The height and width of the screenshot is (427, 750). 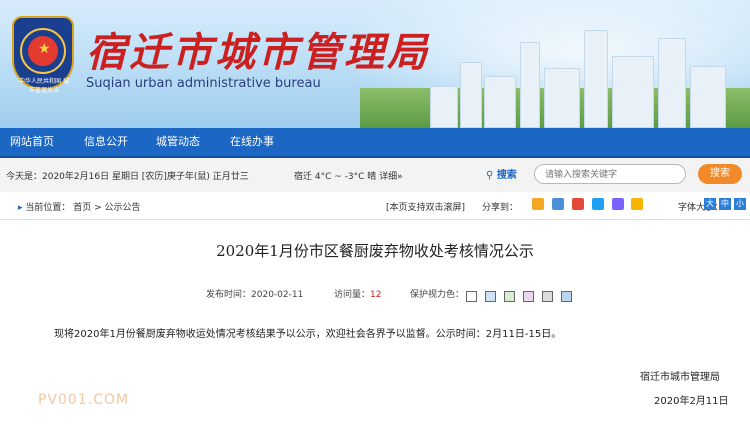 What do you see at coordinates (471, 296) in the screenshot?
I see `eye-color-white` at bounding box center [471, 296].